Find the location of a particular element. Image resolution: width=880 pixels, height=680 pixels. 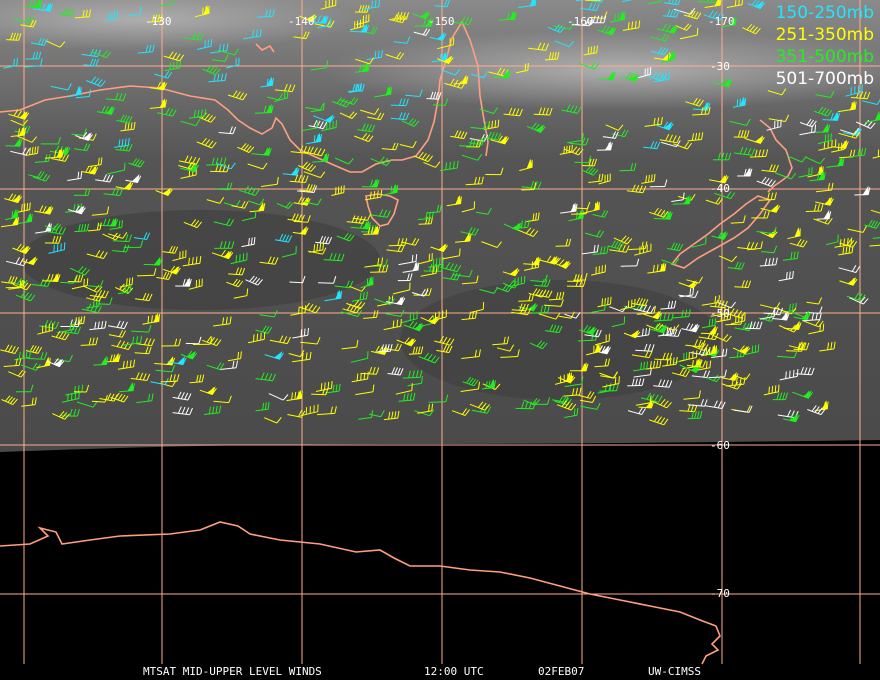

lat-label: -60 is located at coordinates (720, 445).